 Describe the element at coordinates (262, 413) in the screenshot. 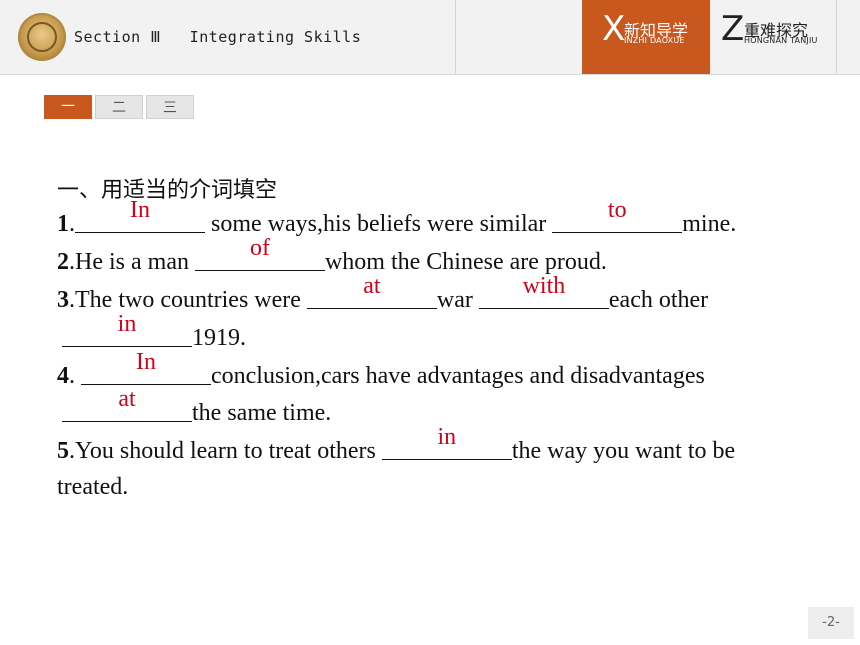

I see `question-text: the same time.` at that location.